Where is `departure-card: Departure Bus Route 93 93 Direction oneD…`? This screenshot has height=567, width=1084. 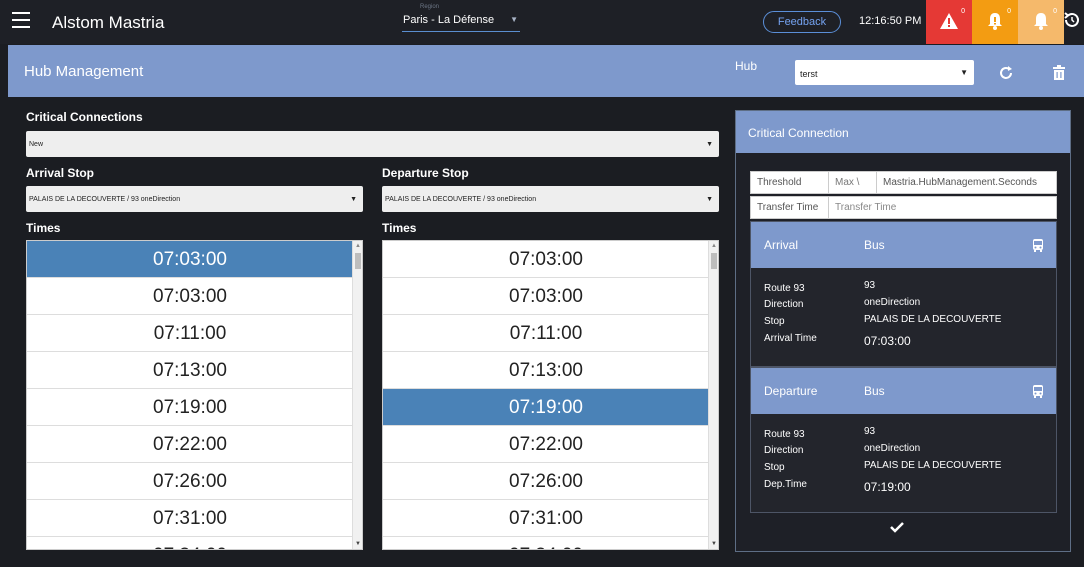 departure-card: Departure Bus Route 93 93 Direction oneD… is located at coordinates (903, 440).